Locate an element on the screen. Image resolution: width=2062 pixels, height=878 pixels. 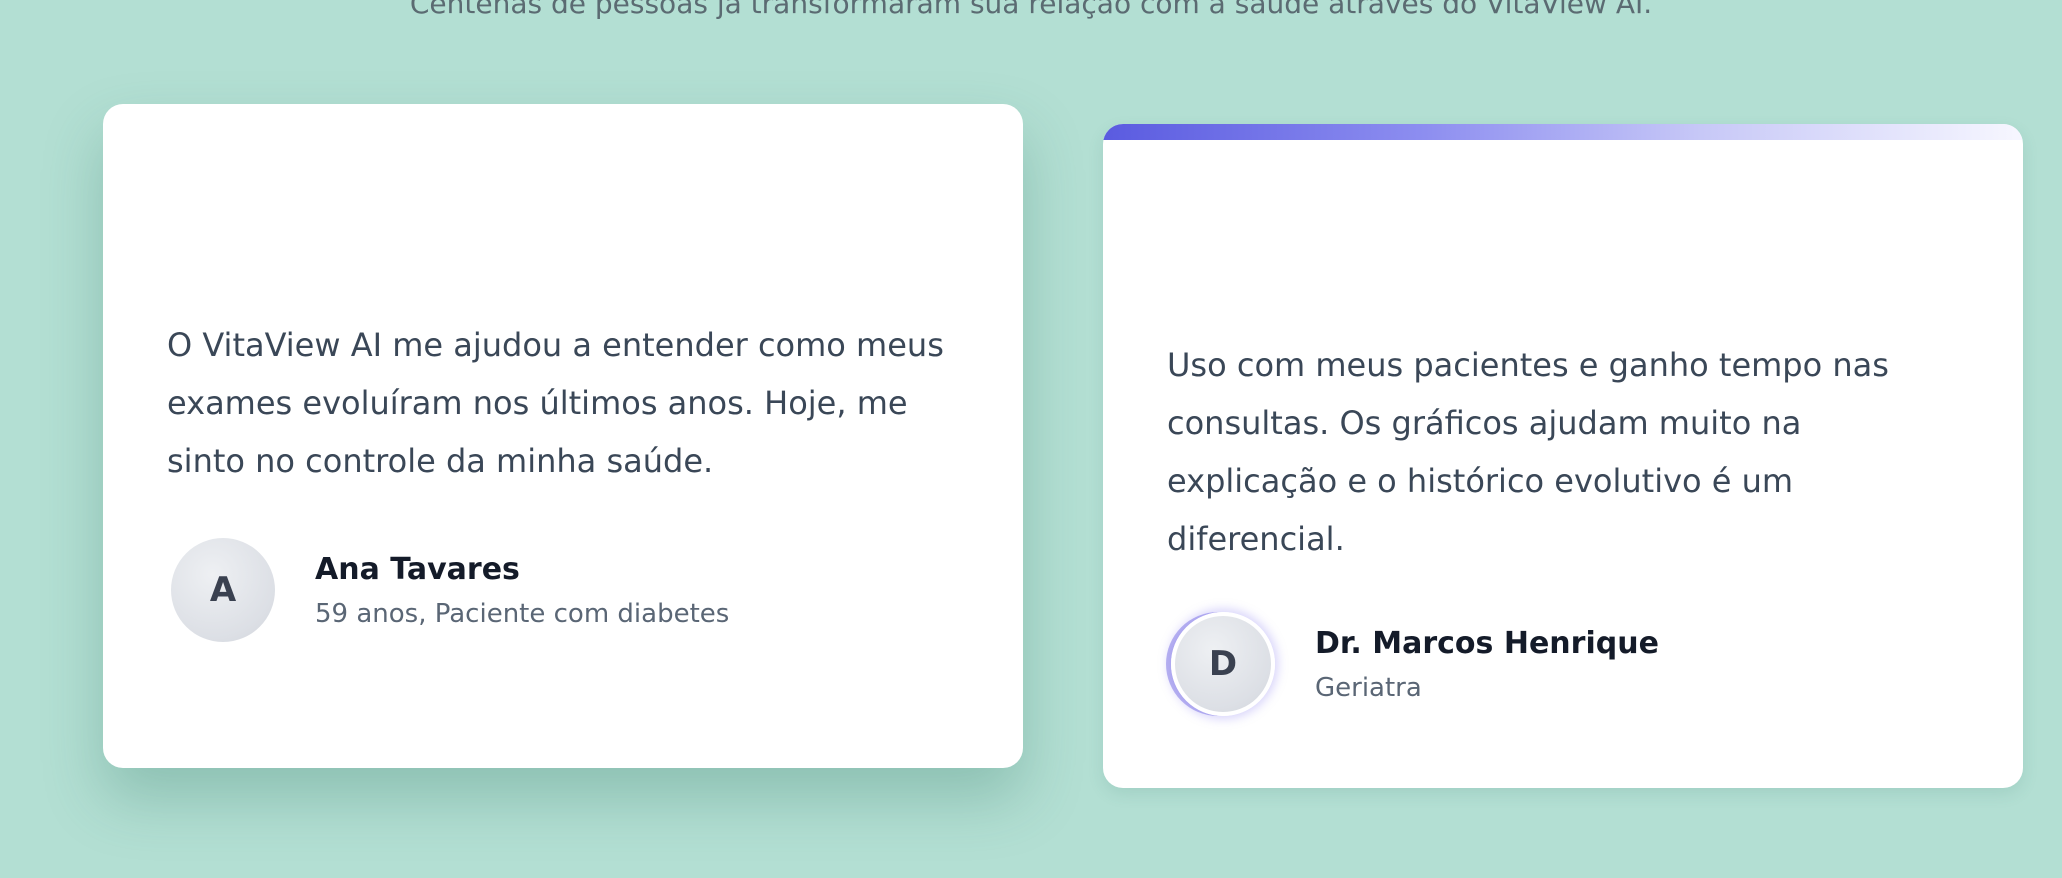
author-name: Ana Tavares is located at coordinates (417, 569).